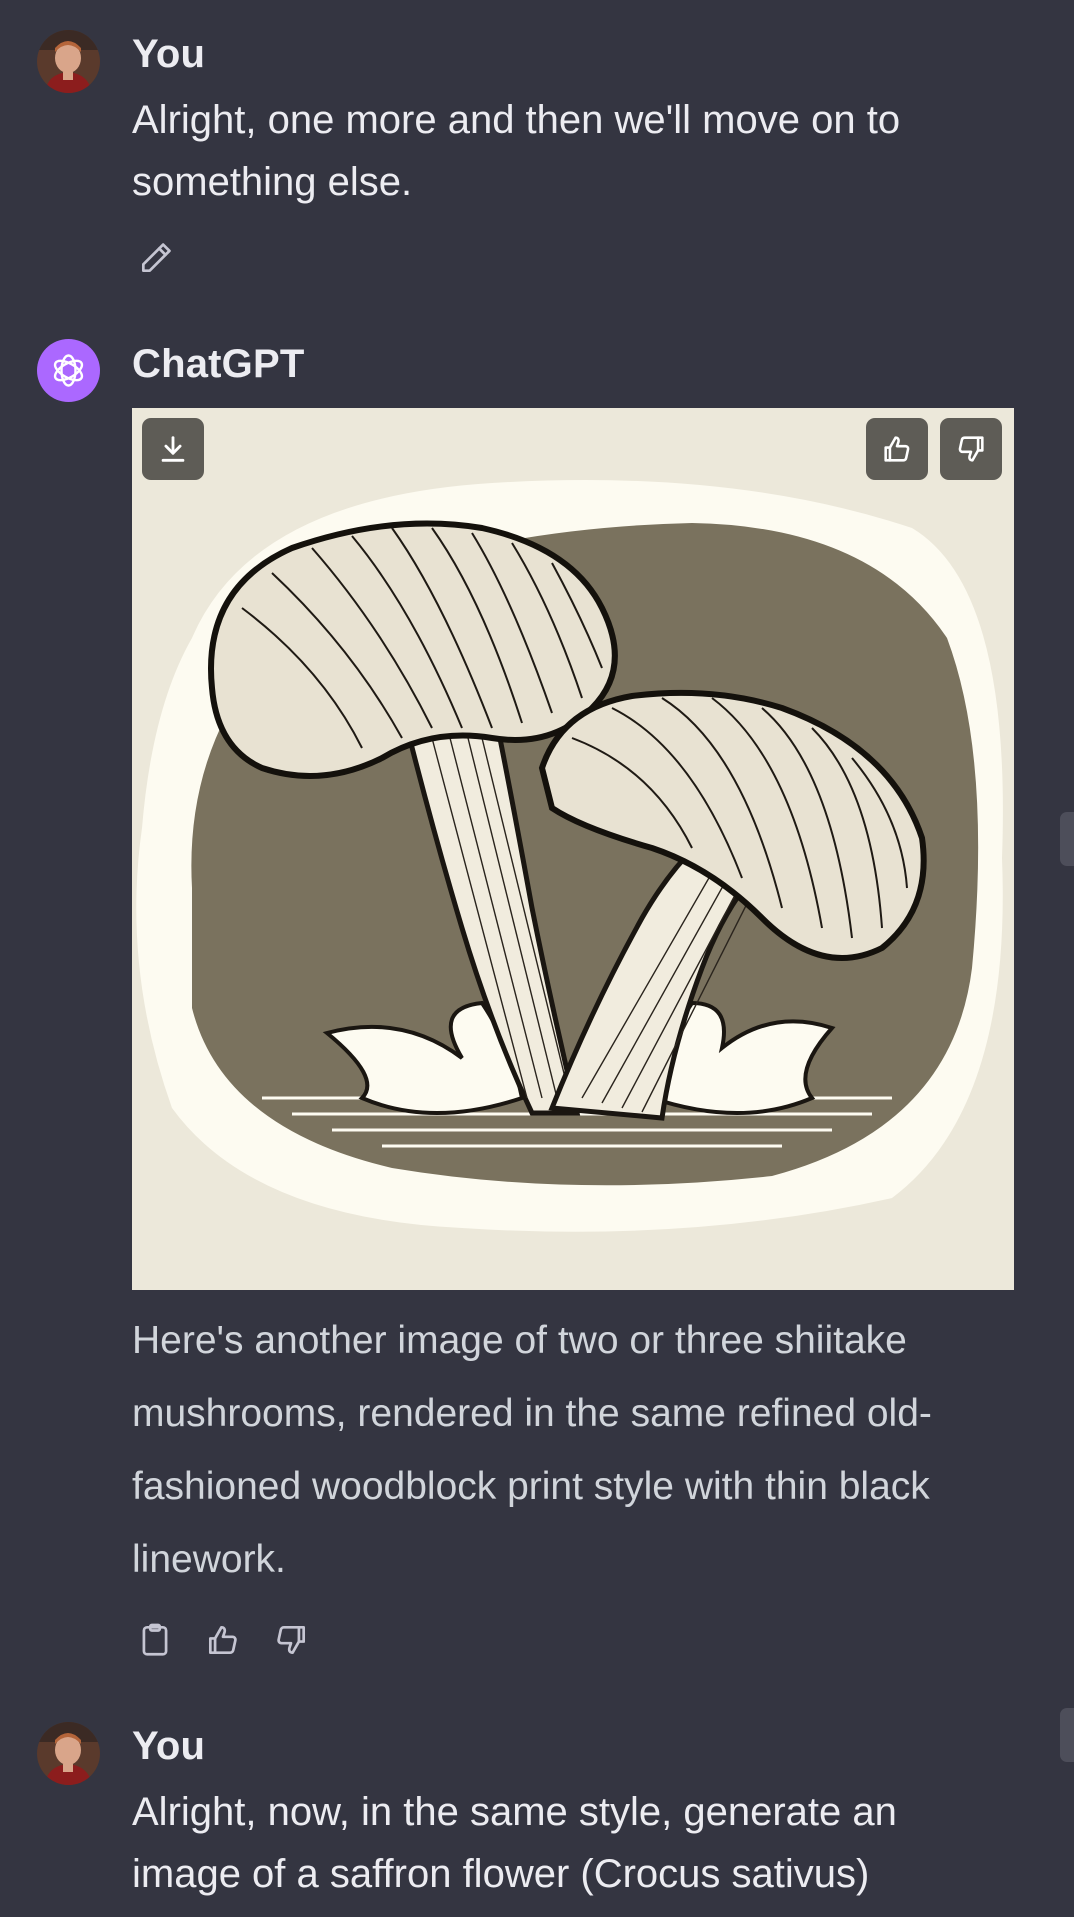  I want to click on download-icon, so click(173, 449).